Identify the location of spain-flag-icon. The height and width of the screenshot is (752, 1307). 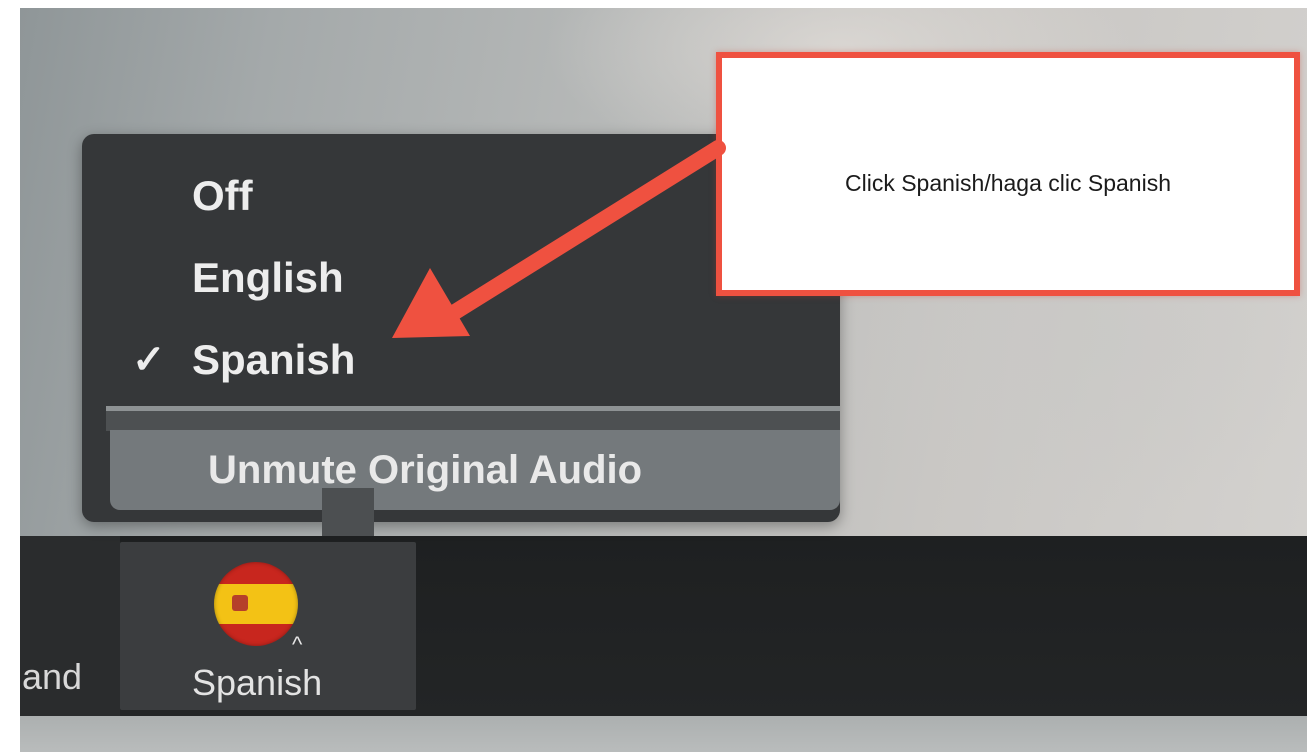
(256, 604).